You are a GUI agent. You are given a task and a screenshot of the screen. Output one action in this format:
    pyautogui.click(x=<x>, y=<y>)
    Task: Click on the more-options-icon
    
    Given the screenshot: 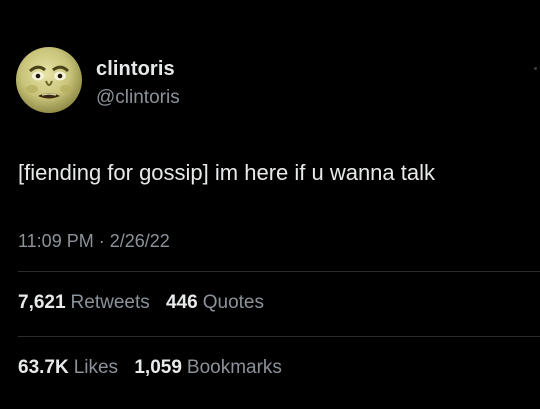 What is the action you would take?
    pyautogui.click(x=535, y=68)
    